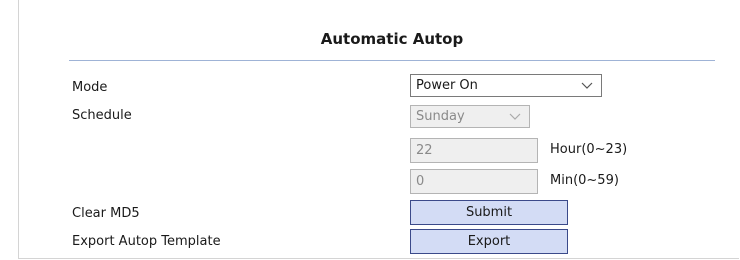 The height and width of the screenshot is (260, 740). Describe the element at coordinates (392, 60) in the screenshot. I see `title-divider` at that location.